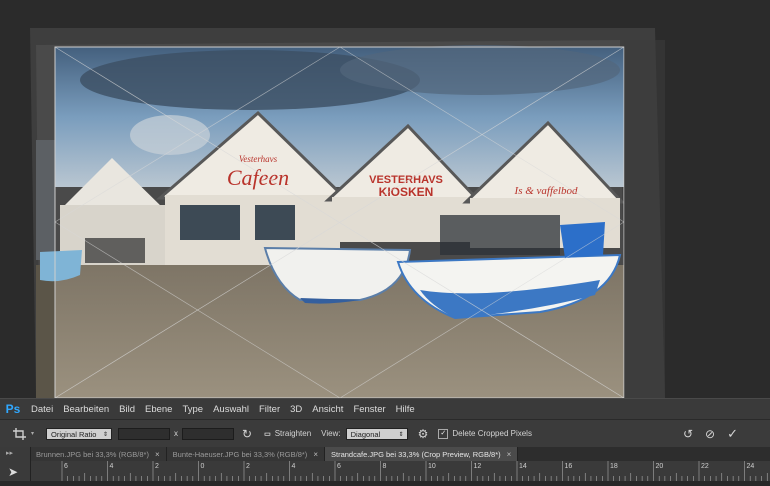 This screenshot has height=486, width=770. What do you see at coordinates (443, 433) in the screenshot?
I see `delete-cropped-checkbox: ✓` at bounding box center [443, 433].